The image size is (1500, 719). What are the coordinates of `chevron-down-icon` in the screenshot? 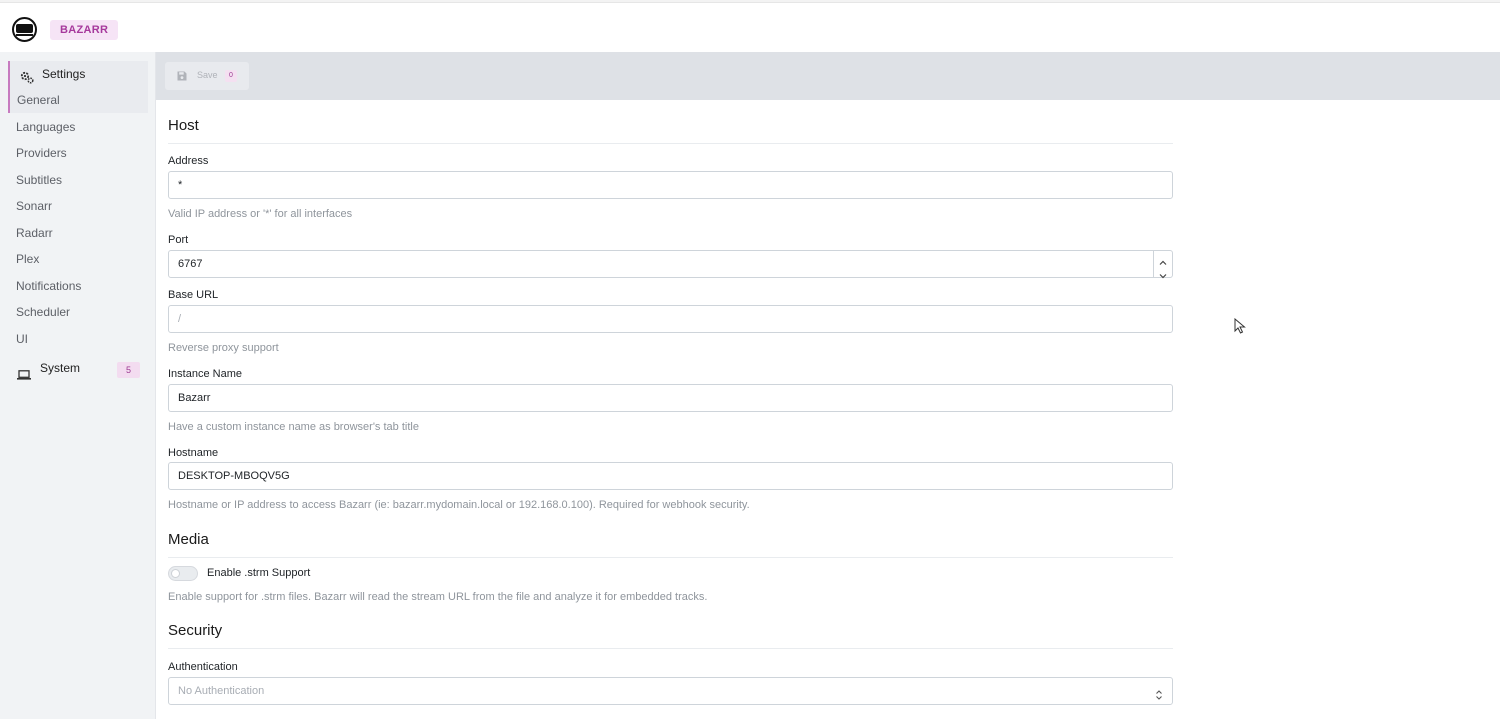 It's located at (1163, 272).